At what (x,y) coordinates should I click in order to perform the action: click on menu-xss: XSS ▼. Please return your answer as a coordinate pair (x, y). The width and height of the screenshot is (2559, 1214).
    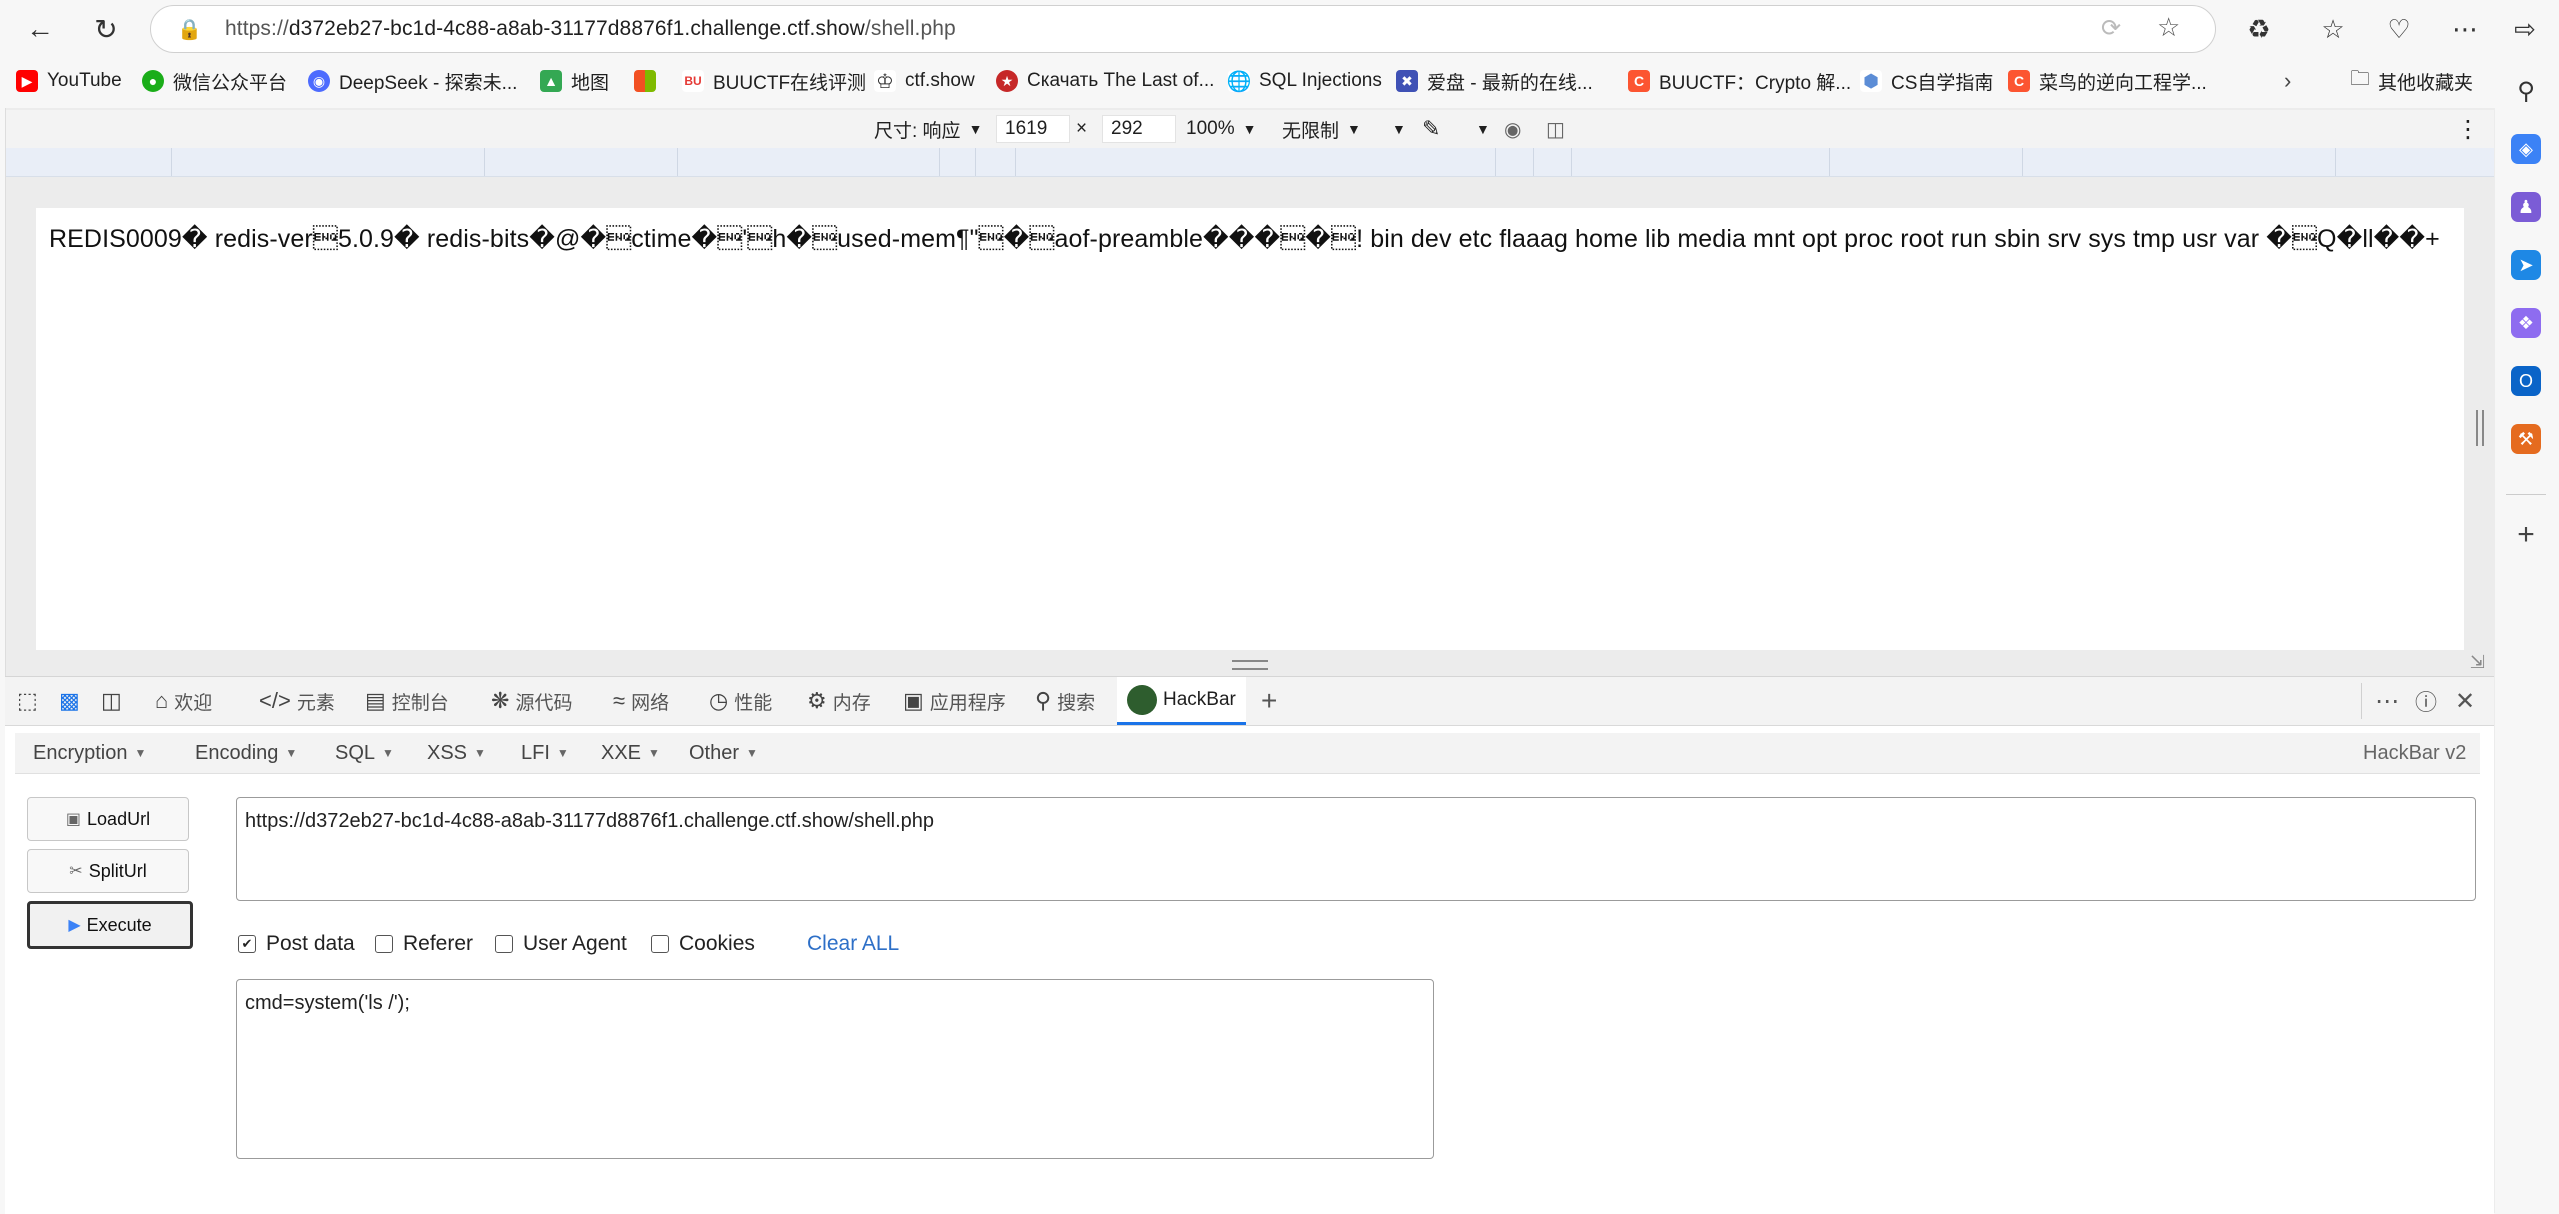
    Looking at the image, I should click on (456, 753).